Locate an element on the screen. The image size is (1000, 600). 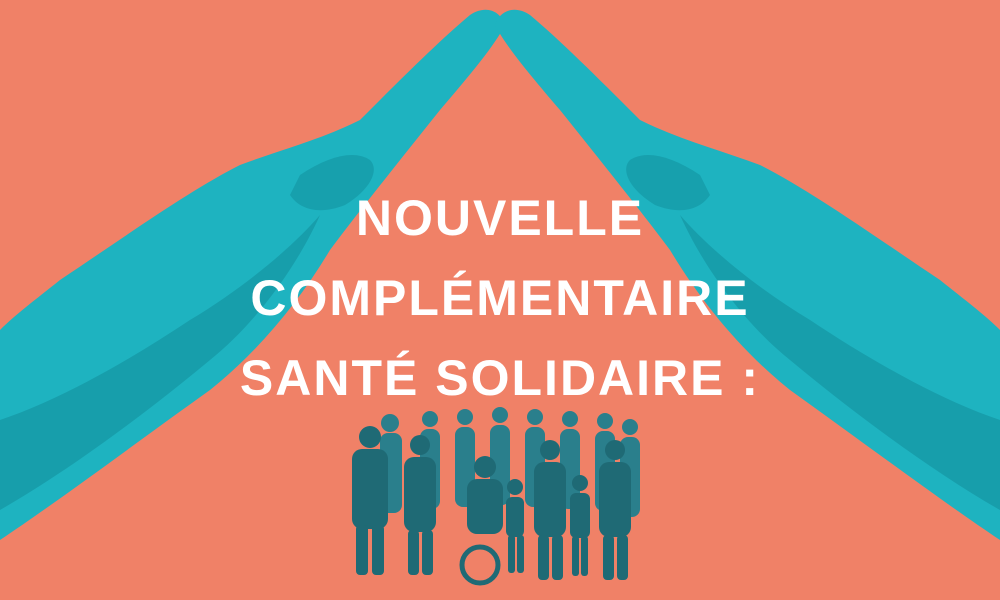
headline-line-1: NOUVELLE is located at coordinates (500, 218).